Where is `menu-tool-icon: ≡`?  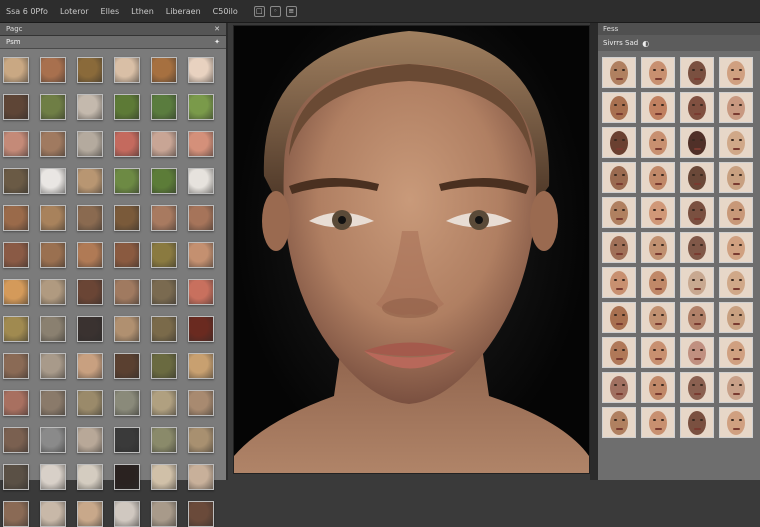
menu-tool-icon: ≡ is located at coordinates (291, 11).